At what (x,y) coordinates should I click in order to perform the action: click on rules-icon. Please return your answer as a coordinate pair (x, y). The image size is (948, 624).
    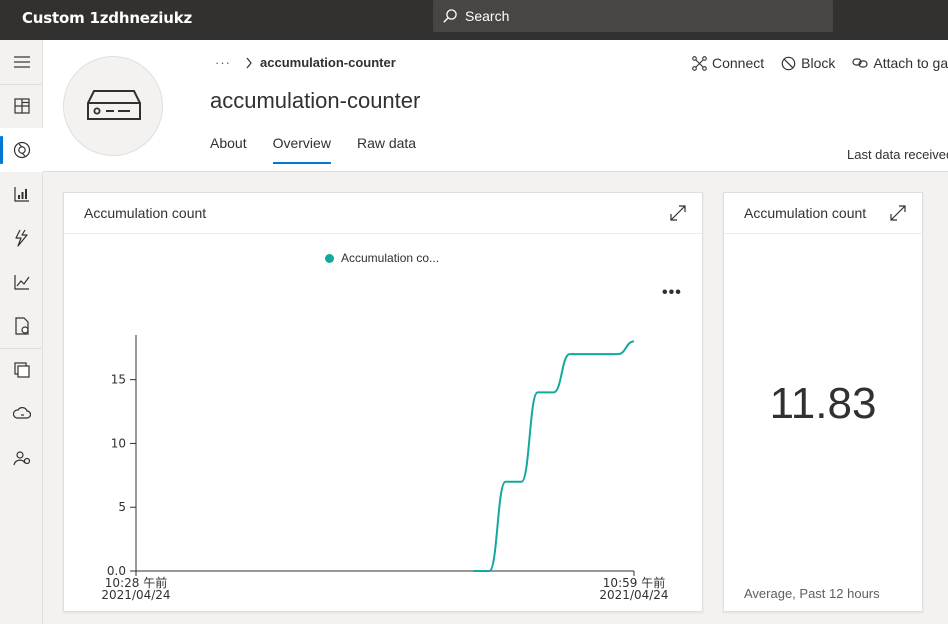
    Looking at the image, I should click on (21, 238).